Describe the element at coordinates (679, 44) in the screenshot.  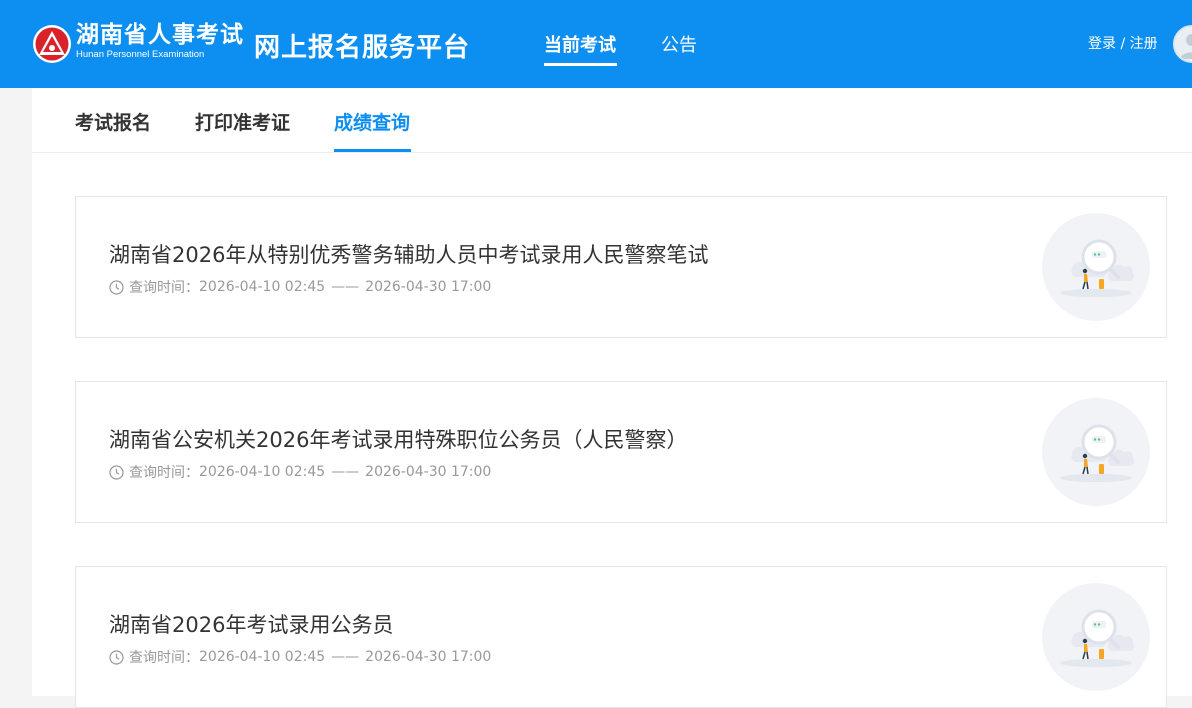
I see `nav-announcements: 公告` at that location.